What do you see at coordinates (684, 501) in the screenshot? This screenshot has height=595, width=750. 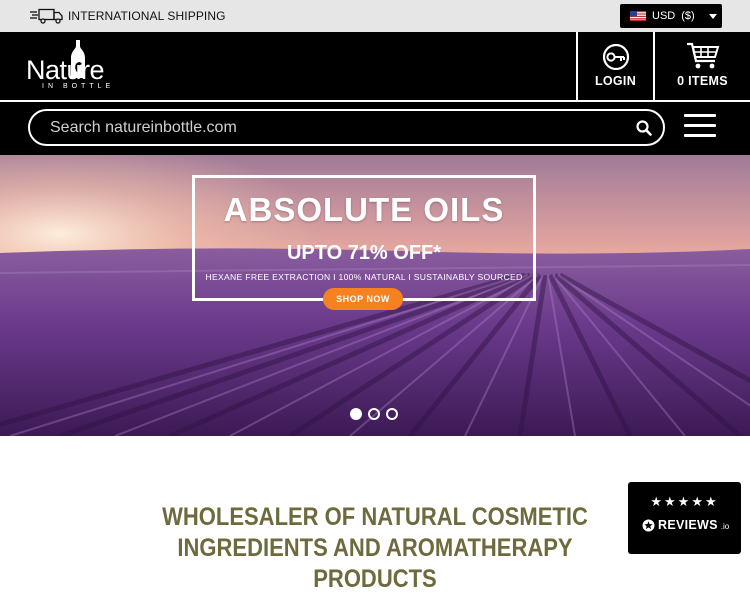 I see `star-rating: ★★★★★` at bounding box center [684, 501].